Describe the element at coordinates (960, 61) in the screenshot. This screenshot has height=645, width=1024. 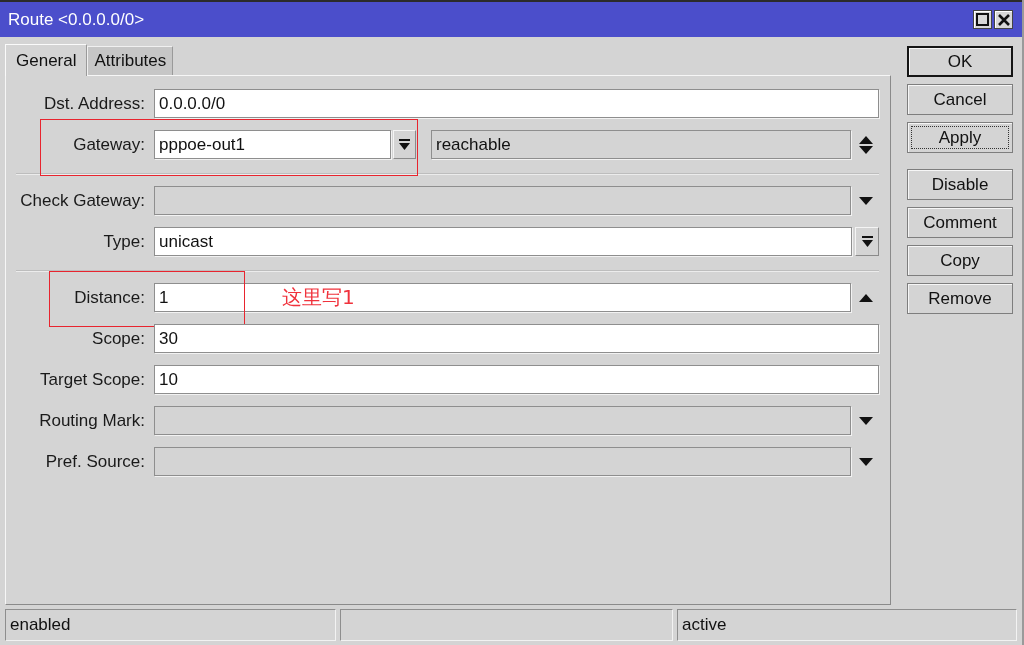
I see `action-button: OK` at that location.